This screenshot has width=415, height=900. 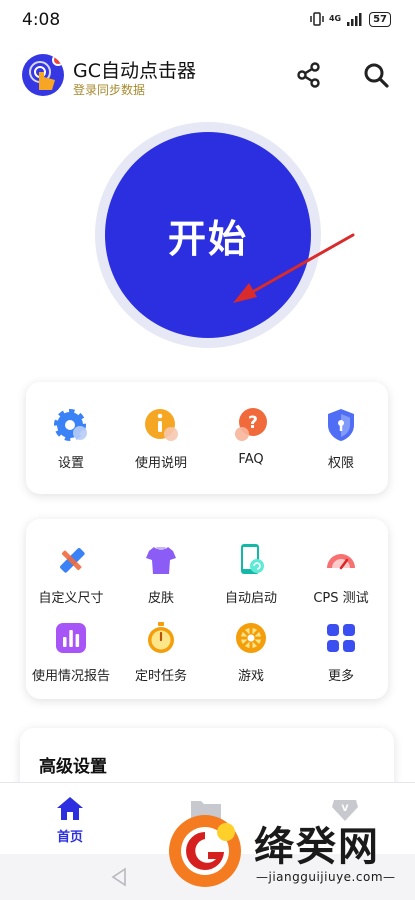 What do you see at coordinates (71, 638) in the screenshot?
I see `bar-chart-icon` at bounding box center [71, 638].